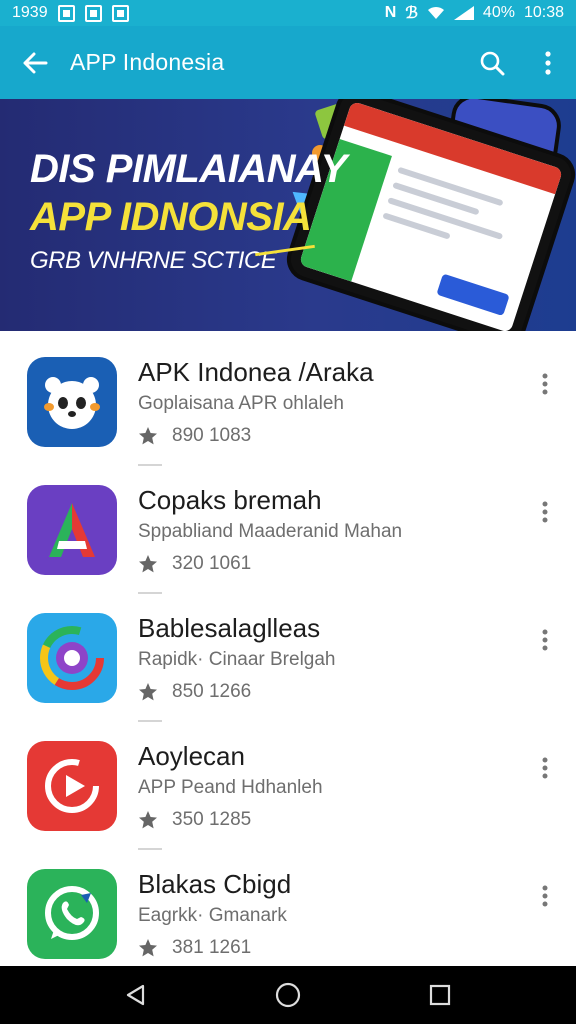  What do you see at coordinates (543, 12) in the screenshot?
I see `status-time-right: 10:38` at bounding box center [543, 12].